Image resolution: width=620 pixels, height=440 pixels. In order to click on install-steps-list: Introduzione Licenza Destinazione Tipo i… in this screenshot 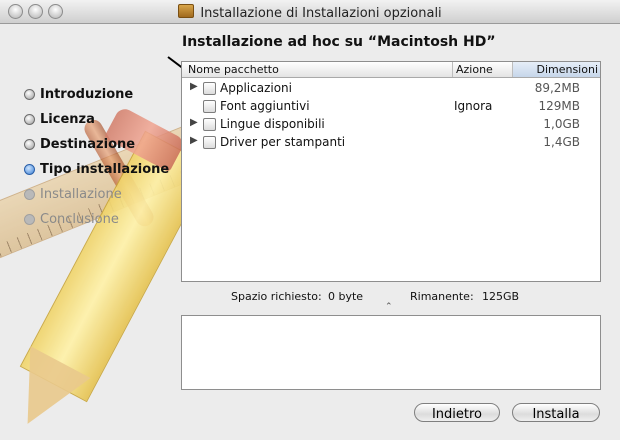, I will do `click(96, 157)`.